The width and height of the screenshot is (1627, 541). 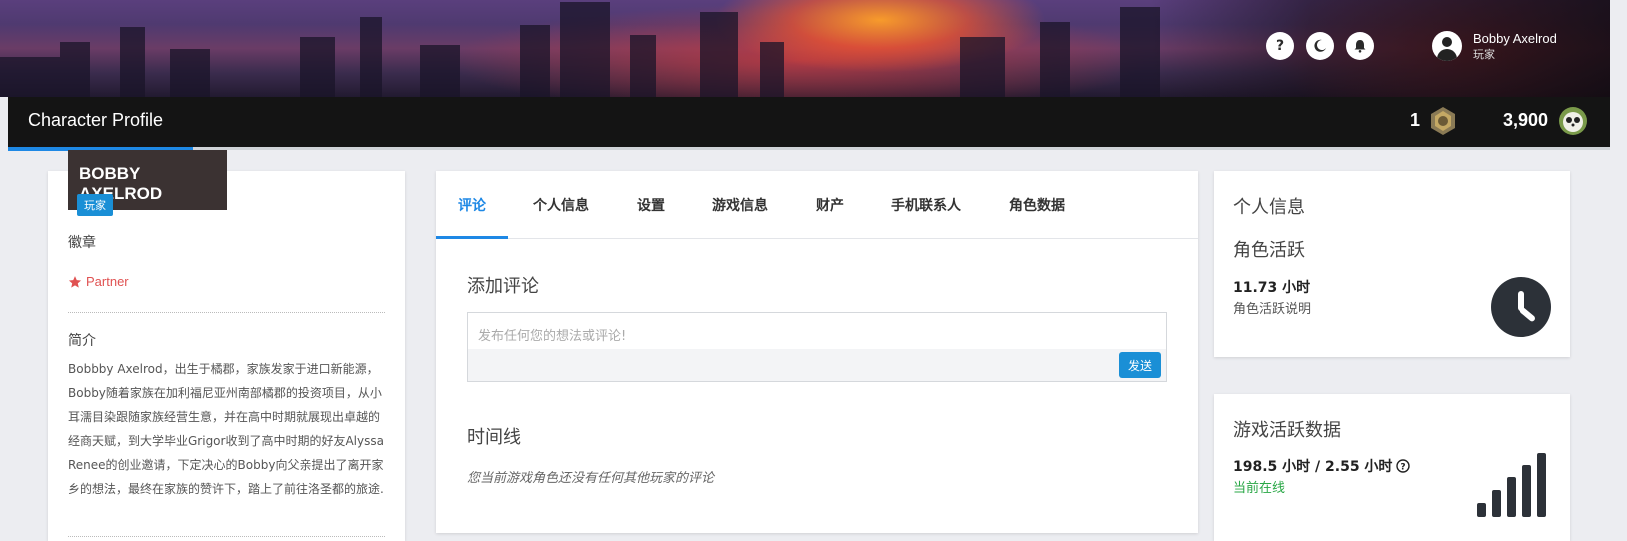 I want to click on badge-count: 1, so click(x=1415, y=120).